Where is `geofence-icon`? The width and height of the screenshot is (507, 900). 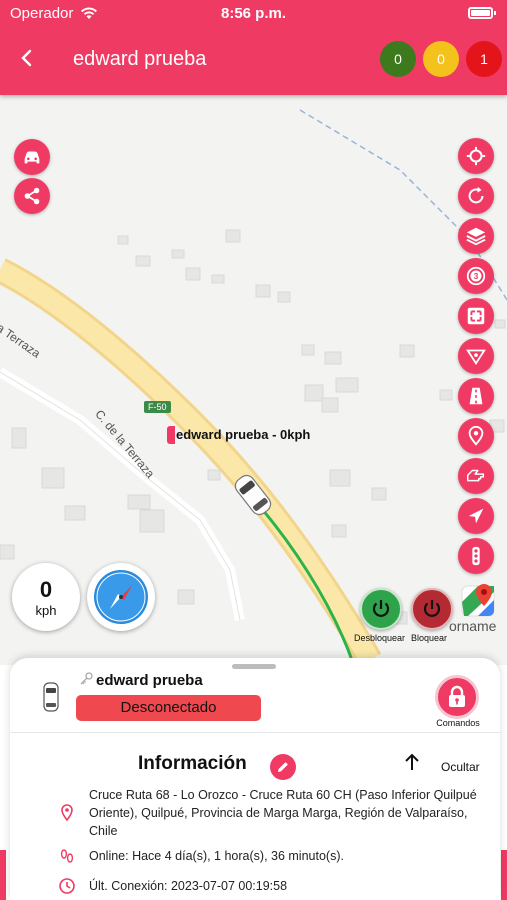 geofence-icon is located at coordinates (476, 357).